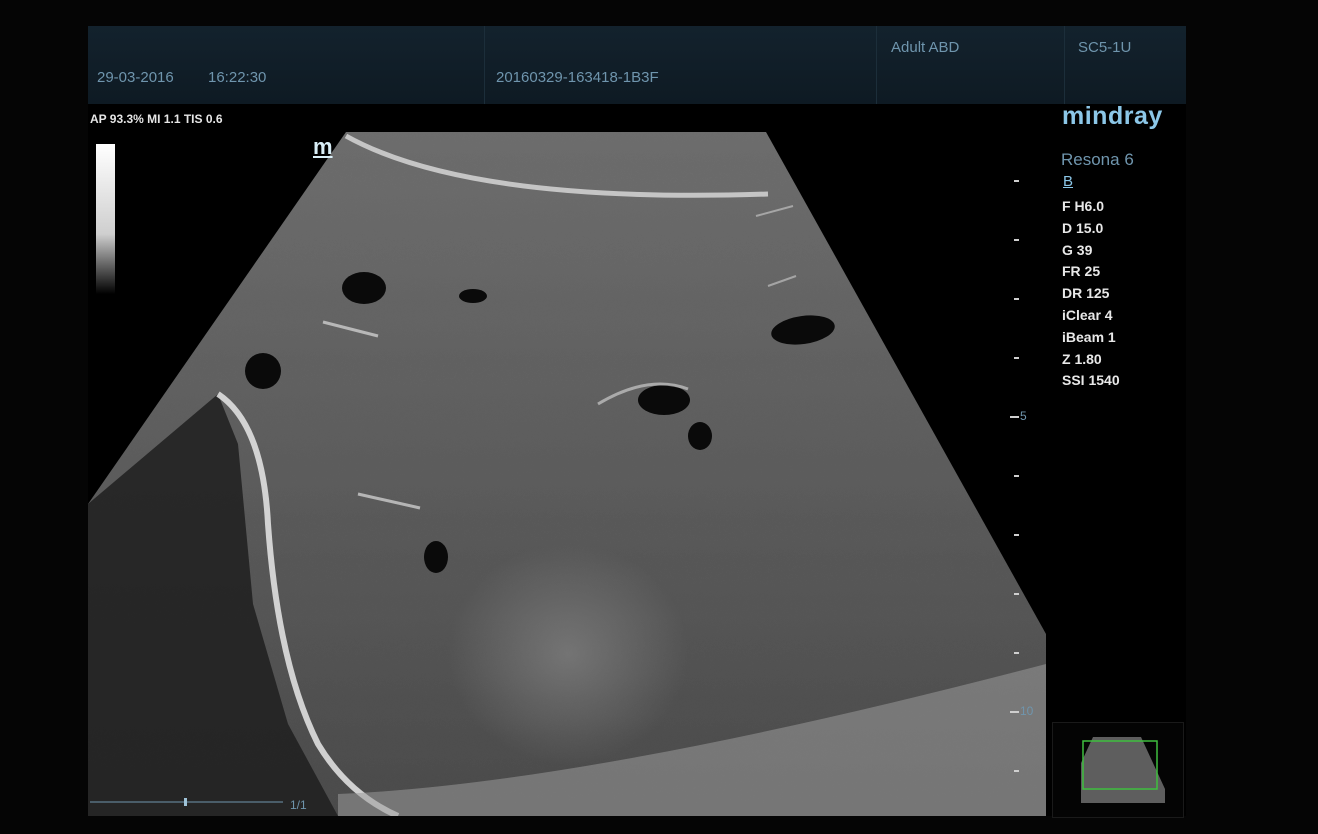 The image size is (1318, 834). Describe the element at coordinates (298, 805) in the screenshot. I see `cine-frame-counter: 1/1` at that location.